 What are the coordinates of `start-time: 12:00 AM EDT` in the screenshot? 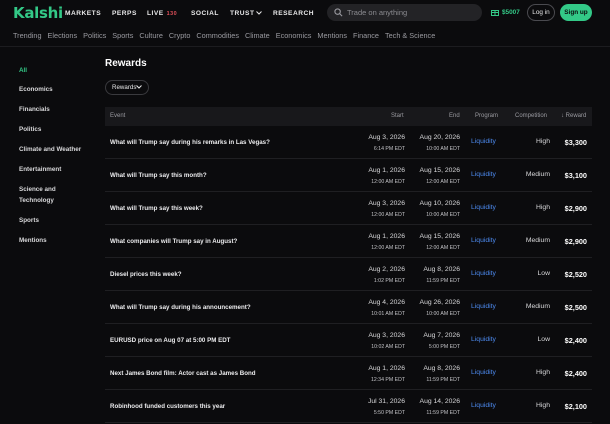 It's located at (388, 215).